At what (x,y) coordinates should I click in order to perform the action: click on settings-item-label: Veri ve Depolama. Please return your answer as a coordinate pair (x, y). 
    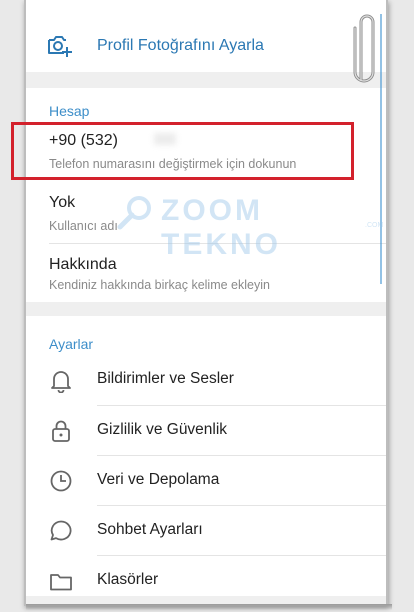
    Looking at the image, I should click on (158, 479).